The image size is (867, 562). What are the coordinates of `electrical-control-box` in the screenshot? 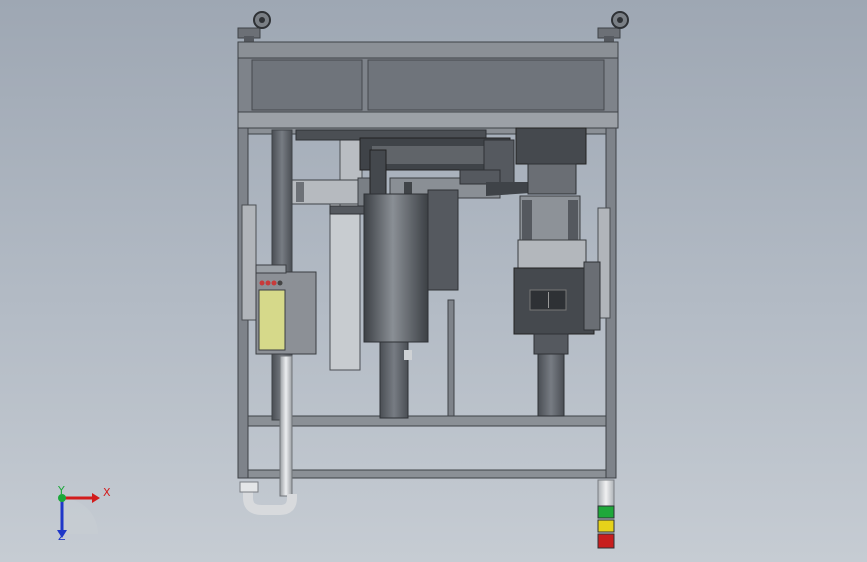 It's located at (286, 309).